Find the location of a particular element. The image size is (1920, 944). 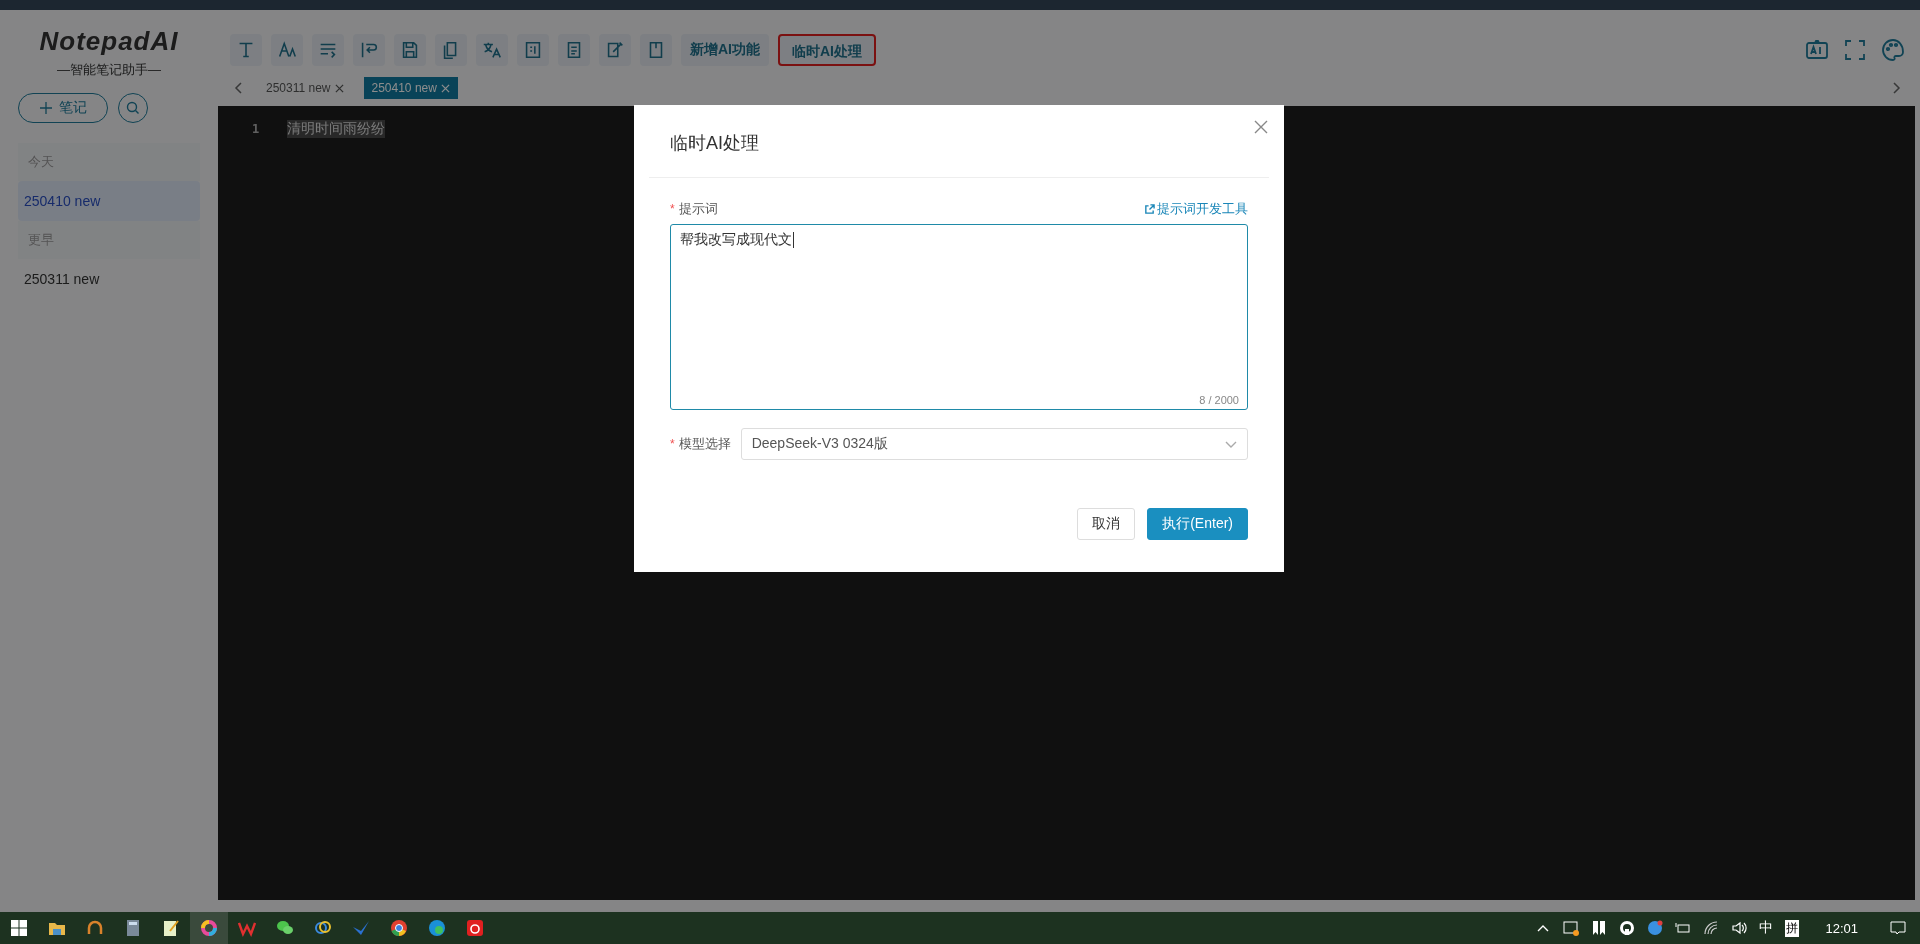

book-button is located at coordinates (533, 50).